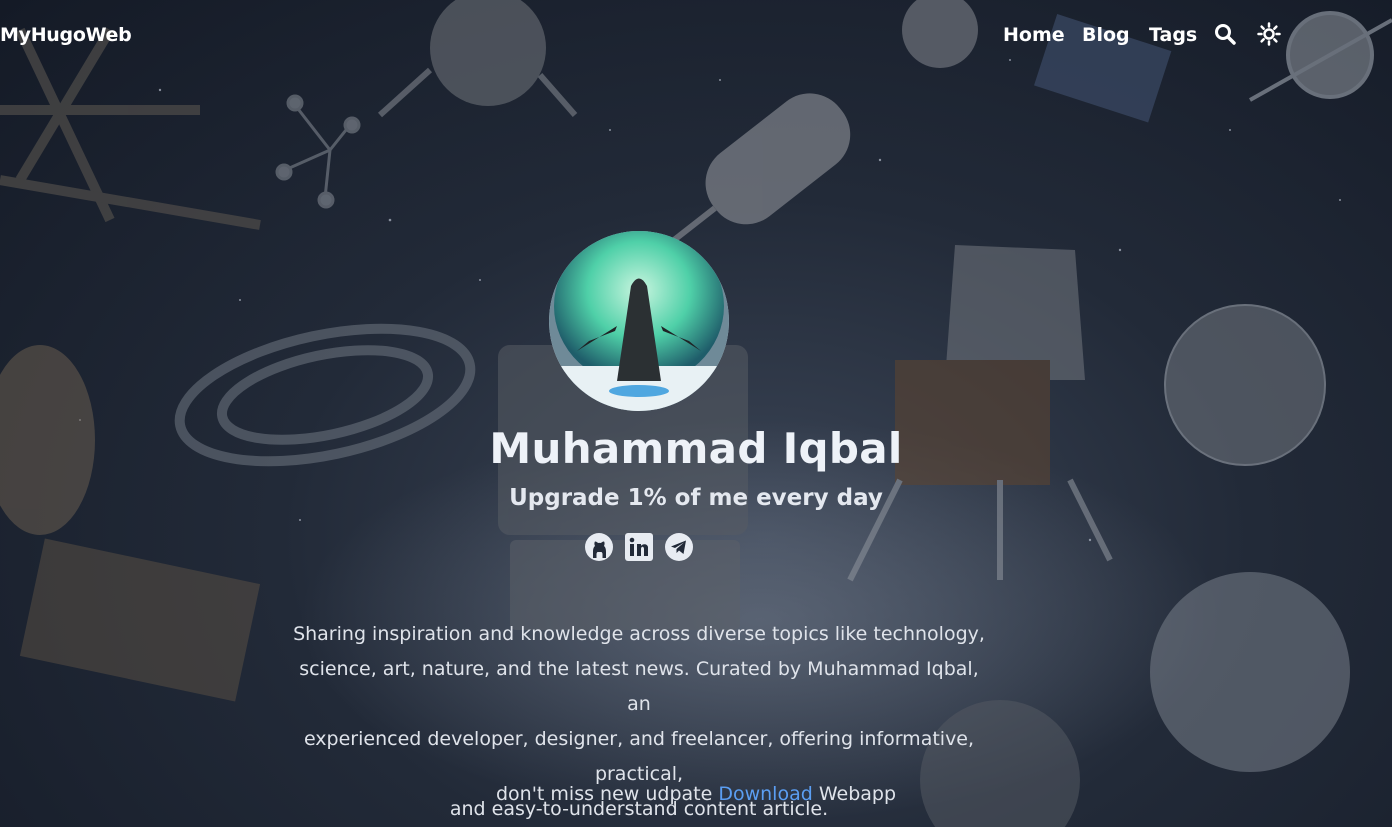 The image size is (1392, 827). I want to click on avatar-image, so click(639, 321).